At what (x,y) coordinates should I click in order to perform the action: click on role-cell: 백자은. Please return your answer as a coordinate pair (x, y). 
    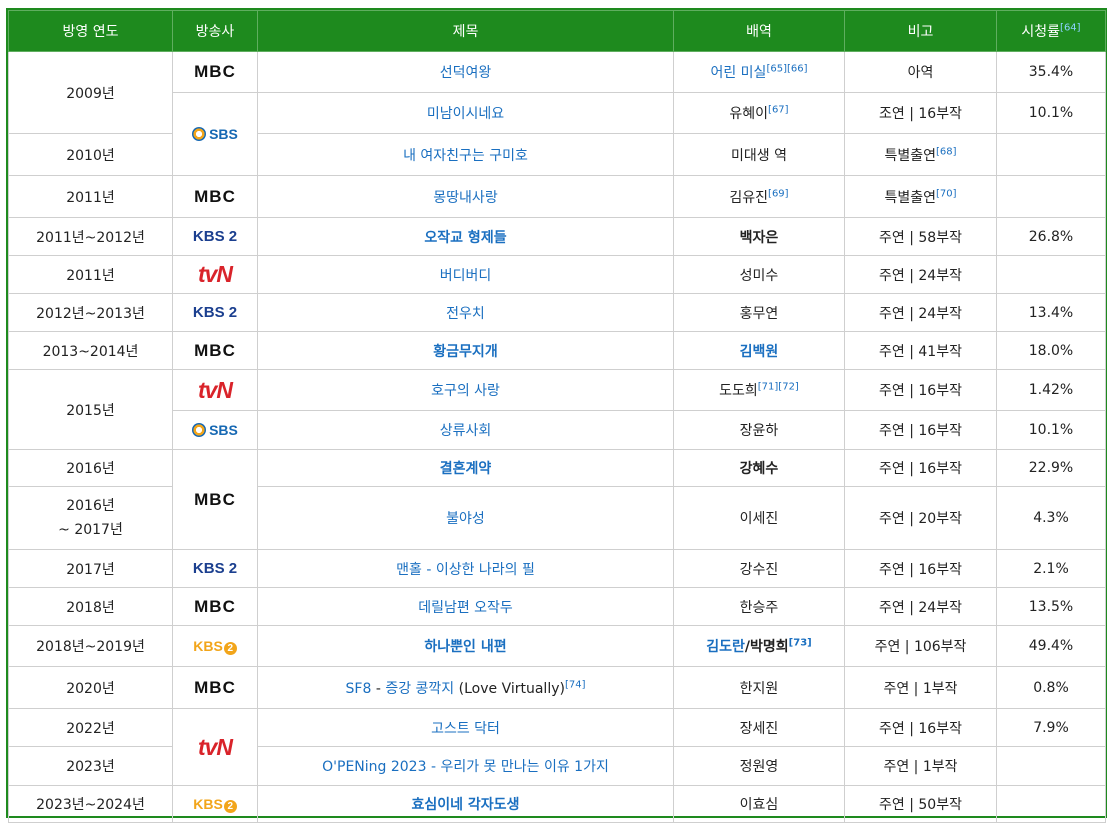
    Looking at the image, I should click on (759, 236).